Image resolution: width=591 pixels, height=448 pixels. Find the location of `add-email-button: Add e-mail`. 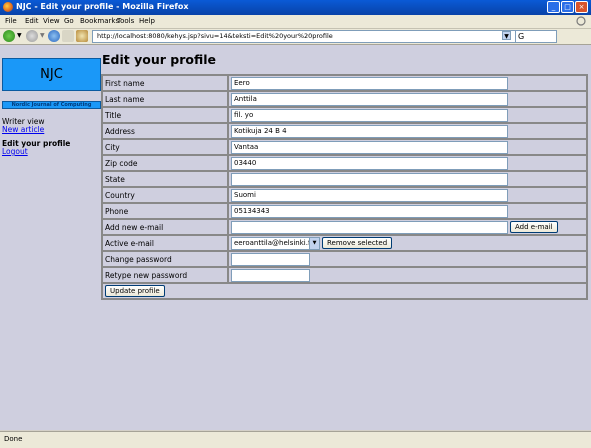

add-email-button: Add e-mail is located at coordinates (534, 227).